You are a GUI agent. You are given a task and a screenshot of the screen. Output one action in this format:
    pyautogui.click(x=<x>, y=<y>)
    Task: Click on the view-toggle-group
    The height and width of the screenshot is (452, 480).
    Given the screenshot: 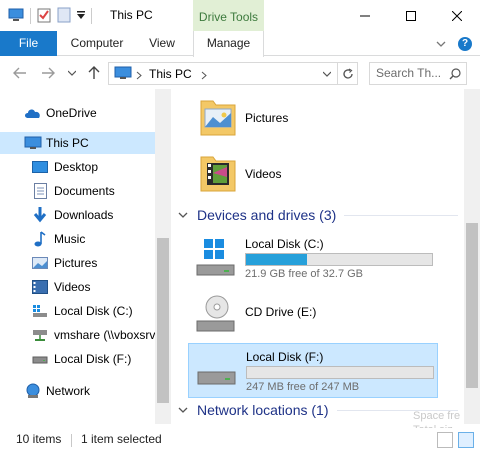 What is the action you would take?
    pyautogui.click(x=455, y=440)
    